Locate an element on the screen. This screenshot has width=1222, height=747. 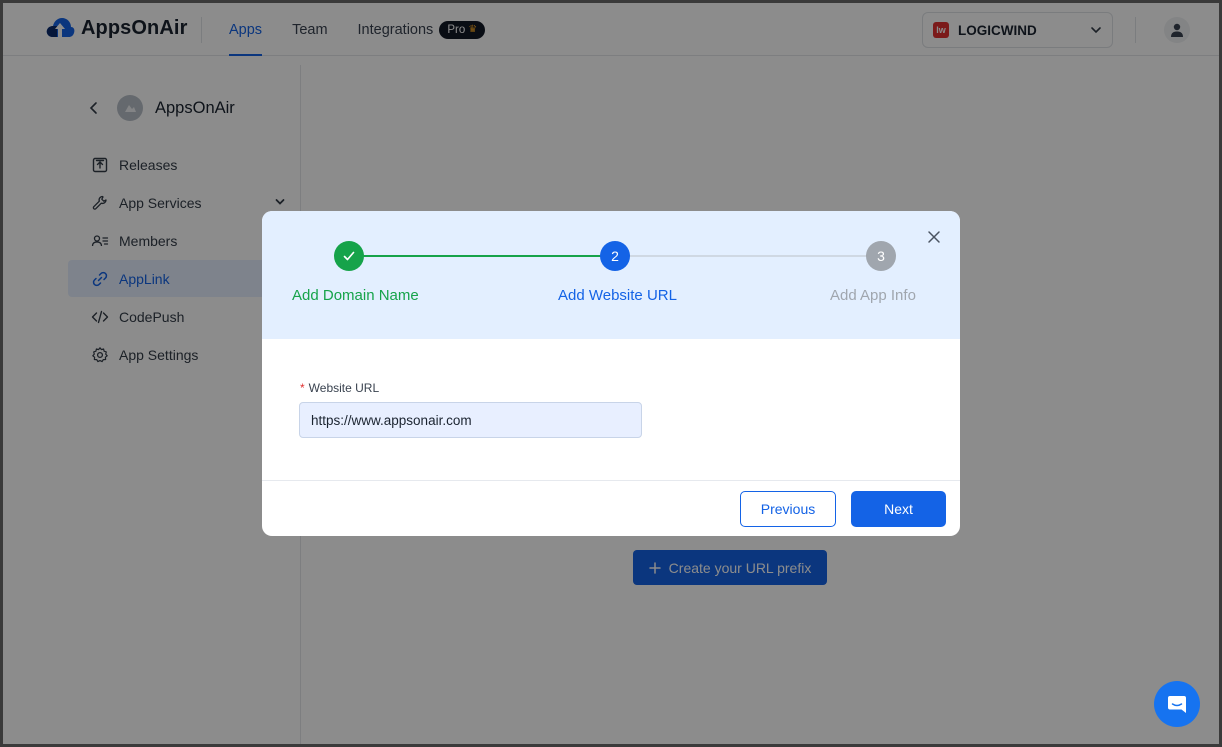
close-icon is located at coordinates (934, 237).